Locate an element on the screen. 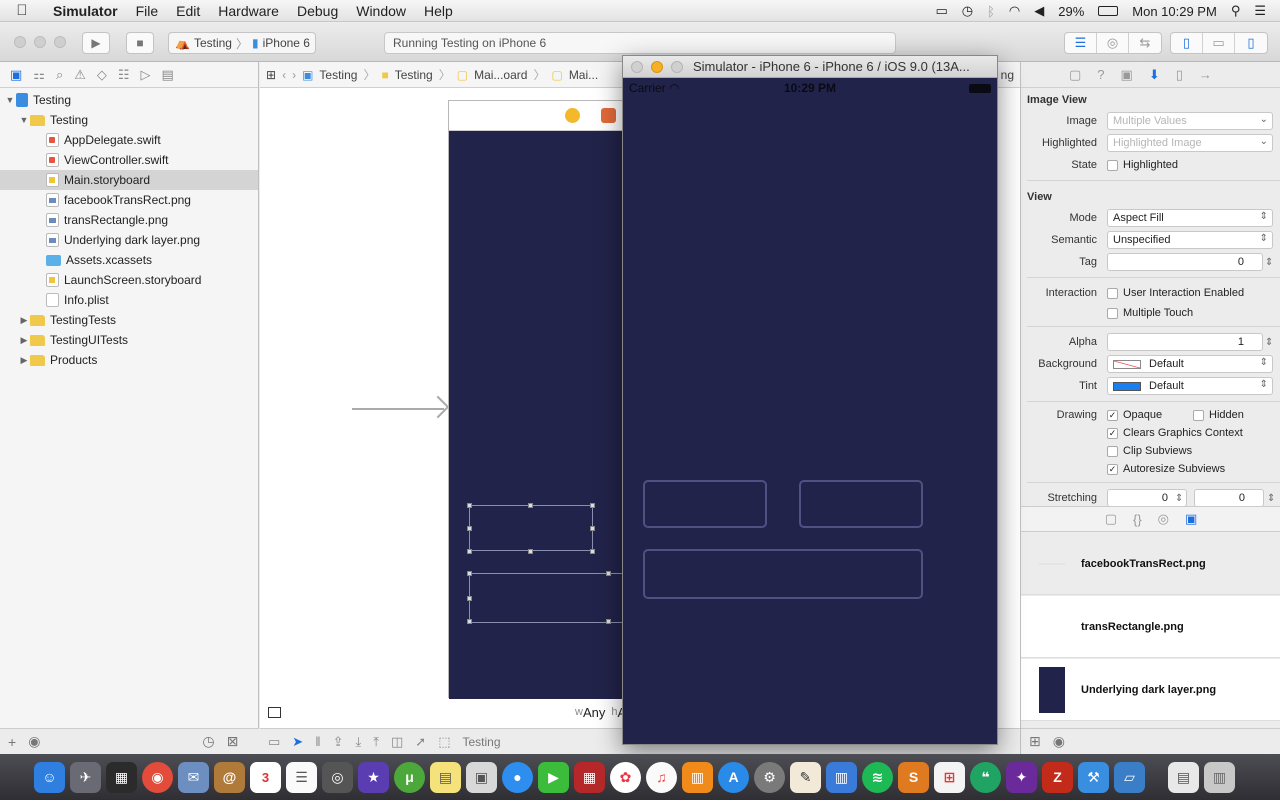 This screenshot has height=800, width=1280. finder-icon: ☺ is located at coordinates (49, 777).